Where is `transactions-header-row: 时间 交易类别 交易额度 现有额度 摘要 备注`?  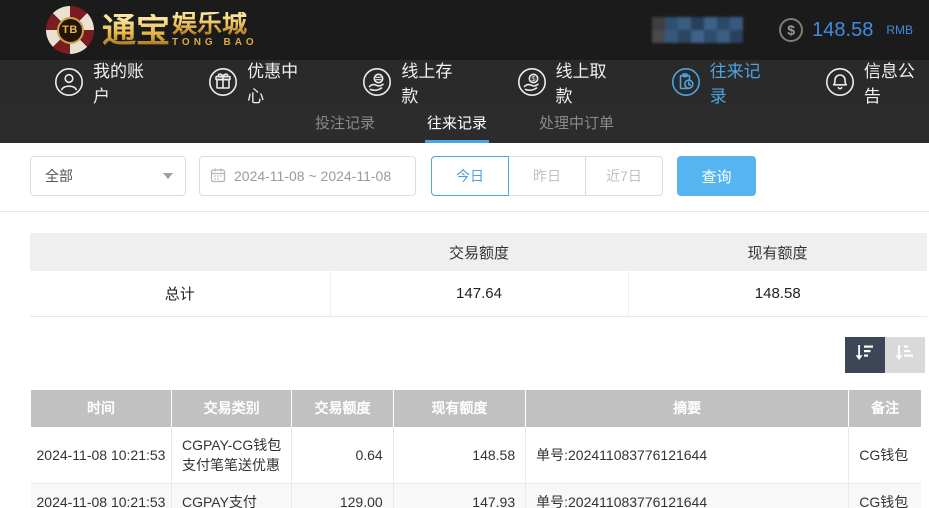
transactions-header-row: 时间 交易类别 交易额度 现有额度 摘要 备注 is located at coordinates (476, 408).